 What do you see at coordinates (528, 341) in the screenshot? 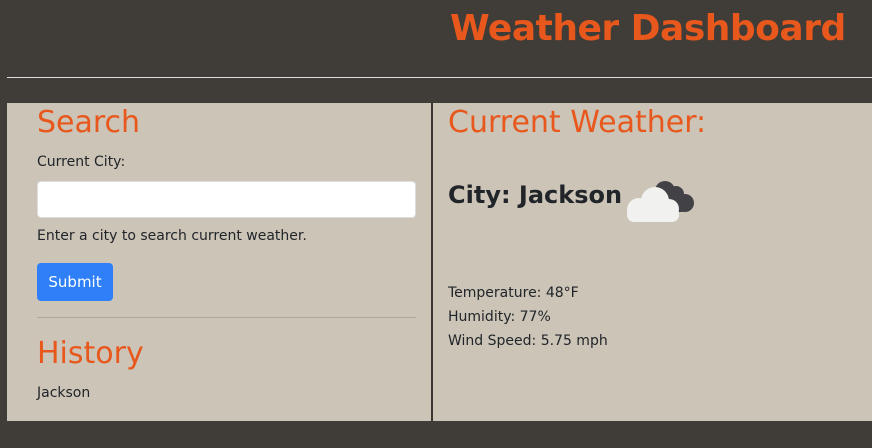
I see `wind-speed: Wind Speed: 5.75 mph` at bounding box center [528, 341].